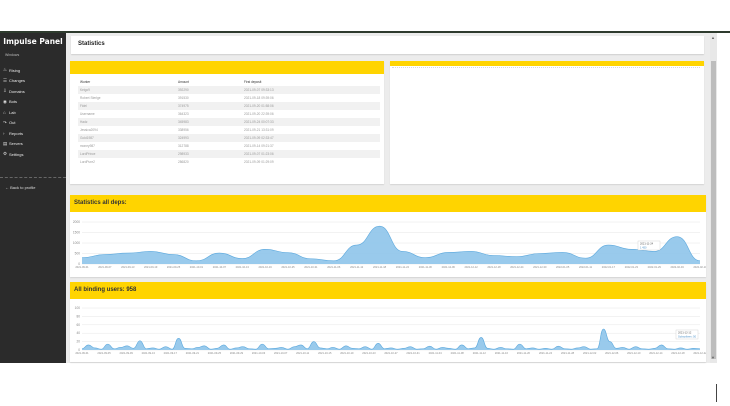  What do you see at coordinates (12, 112) in the screenshot?
I see `sidebar-item-label: Lab` at bounding box center [12, 112].